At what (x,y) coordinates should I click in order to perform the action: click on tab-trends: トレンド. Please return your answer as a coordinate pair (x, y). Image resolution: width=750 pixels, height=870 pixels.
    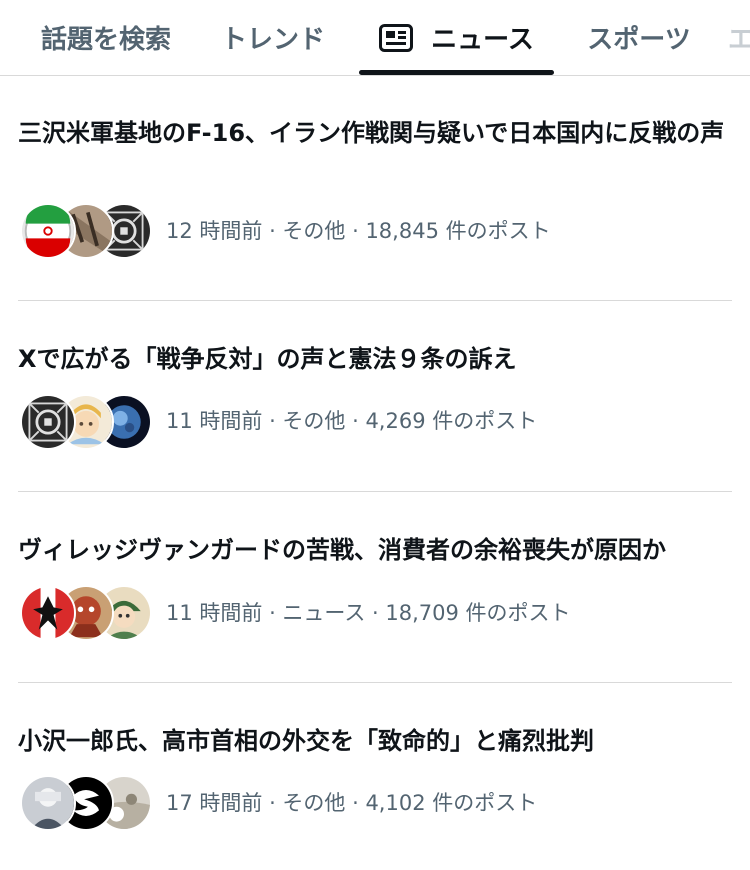
    Looking at the image, I should click on (273, 37).